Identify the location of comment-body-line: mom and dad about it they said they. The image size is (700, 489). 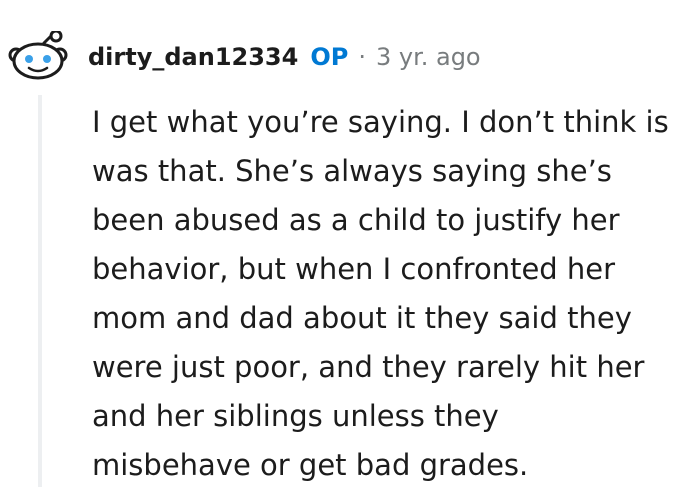
(362, 318).